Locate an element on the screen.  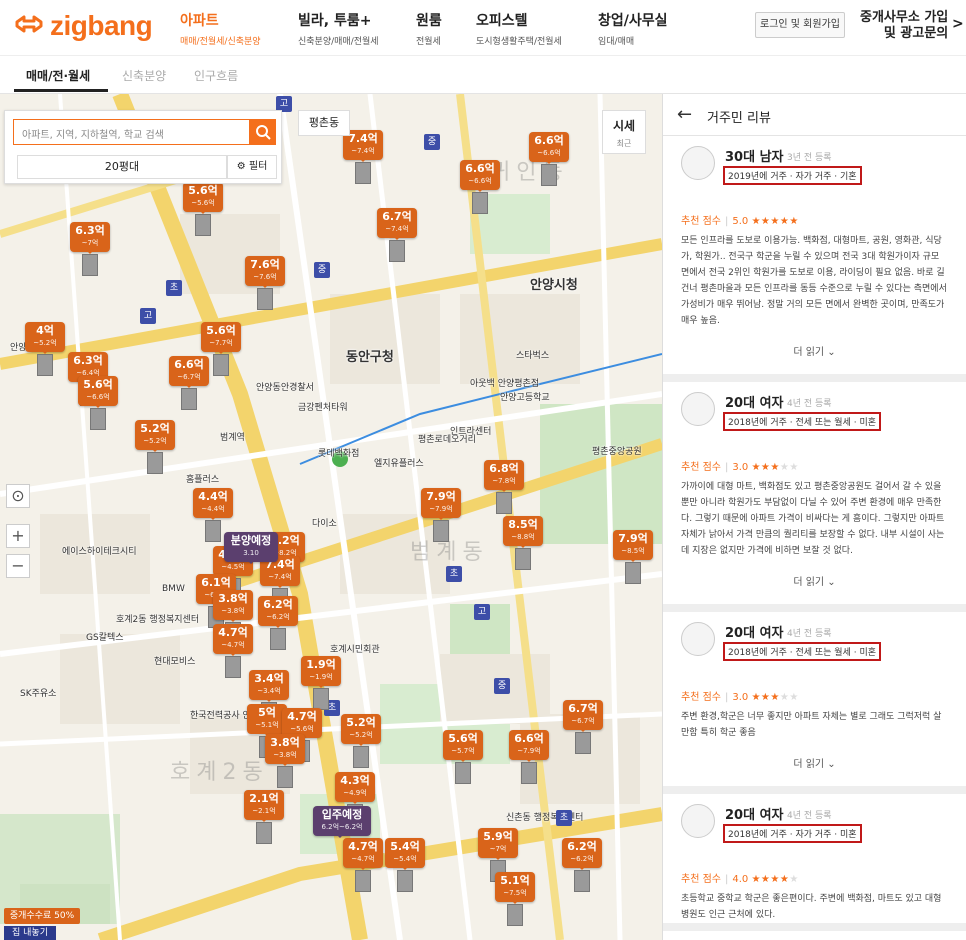
move-in-marker: 입주예정 6.2억~6.2억 is located at coordinates (342, 822).